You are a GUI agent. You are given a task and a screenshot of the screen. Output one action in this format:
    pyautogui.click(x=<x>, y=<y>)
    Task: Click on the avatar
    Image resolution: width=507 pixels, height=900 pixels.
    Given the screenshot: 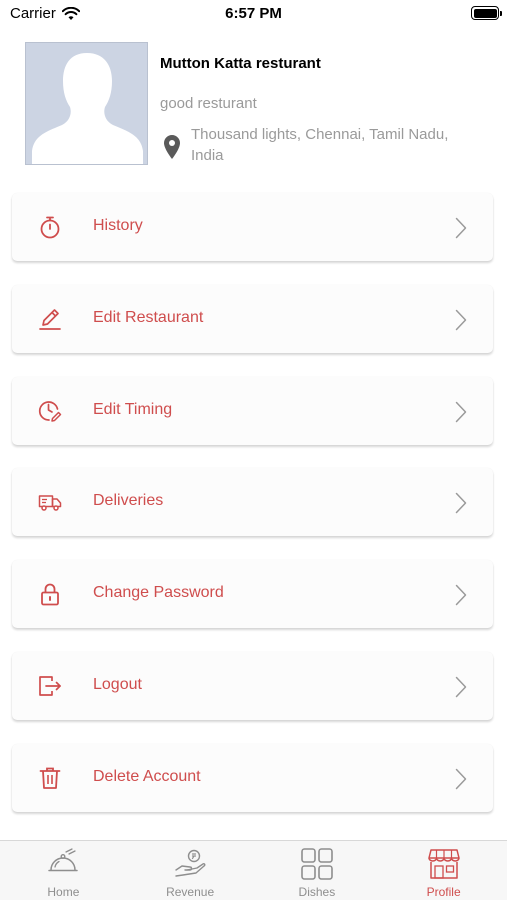 What is the action you would take?
    pyautogui.click(x=86, y=103)
    